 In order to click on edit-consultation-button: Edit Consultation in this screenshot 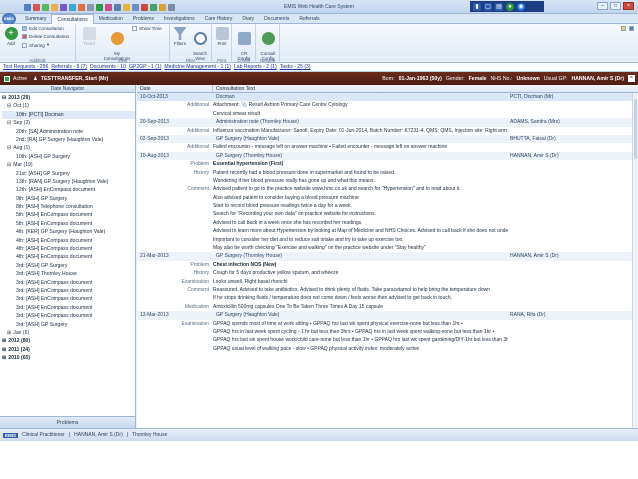, I will do `click(43, 28)`.